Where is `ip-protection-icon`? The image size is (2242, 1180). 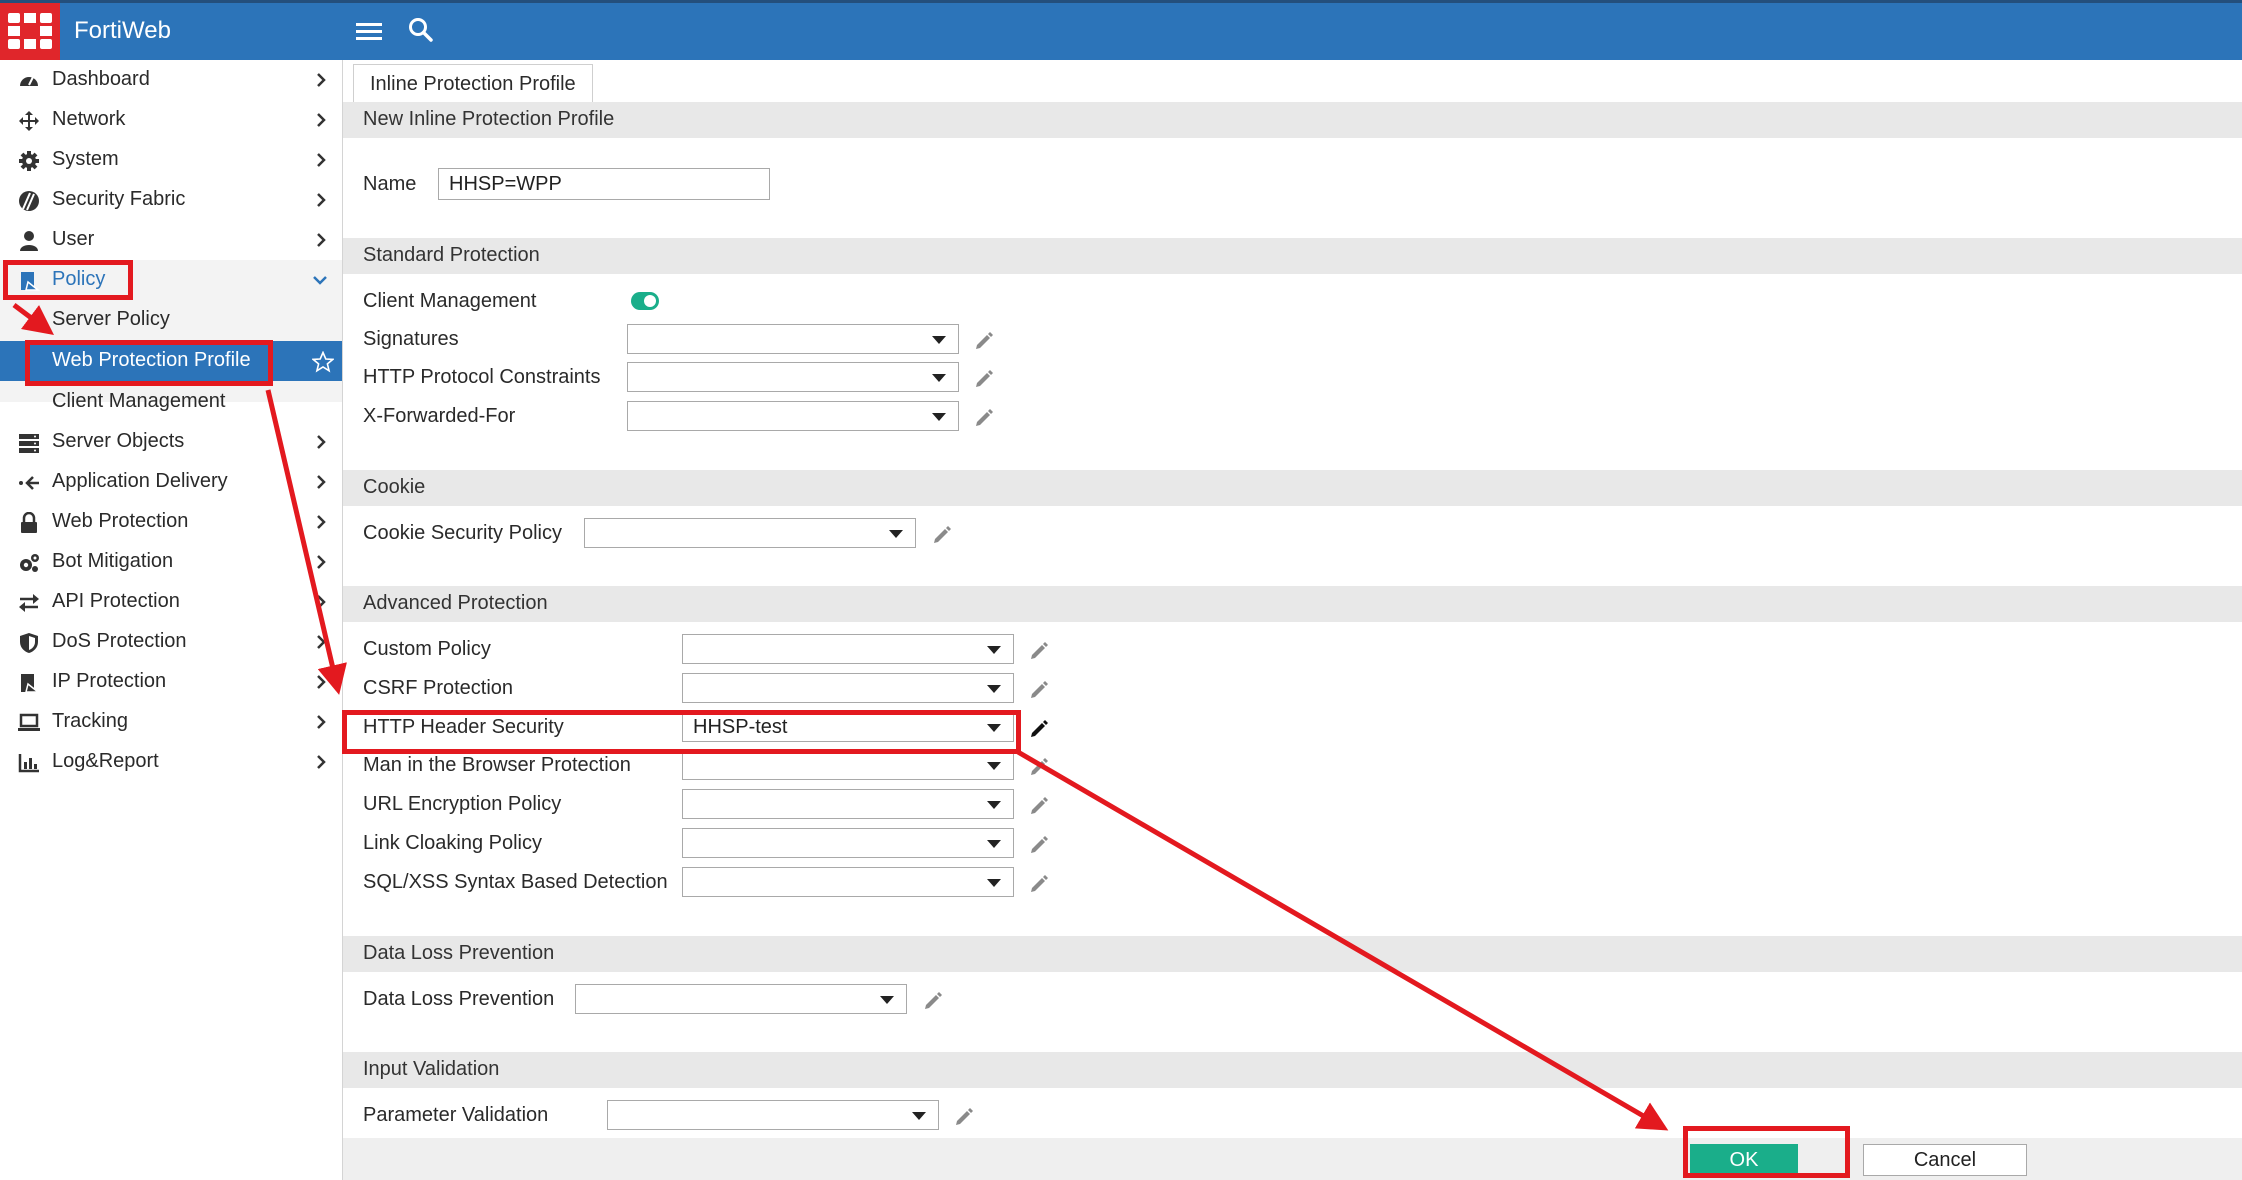 ip-protection-icon is located at coordinates (30, 683).